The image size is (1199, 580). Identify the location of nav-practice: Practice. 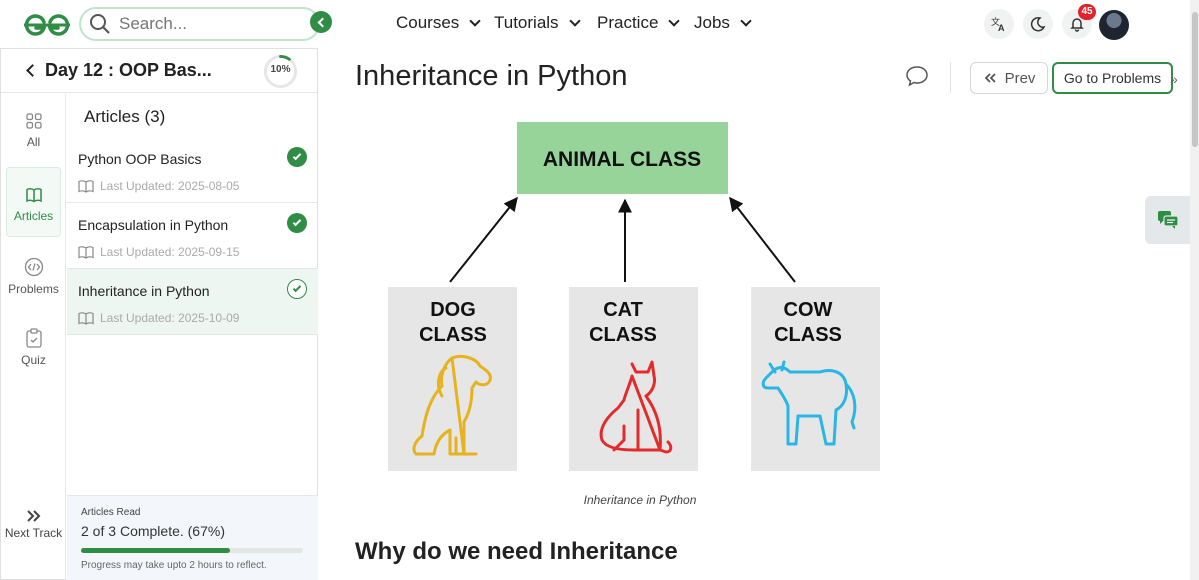
(639, 23).